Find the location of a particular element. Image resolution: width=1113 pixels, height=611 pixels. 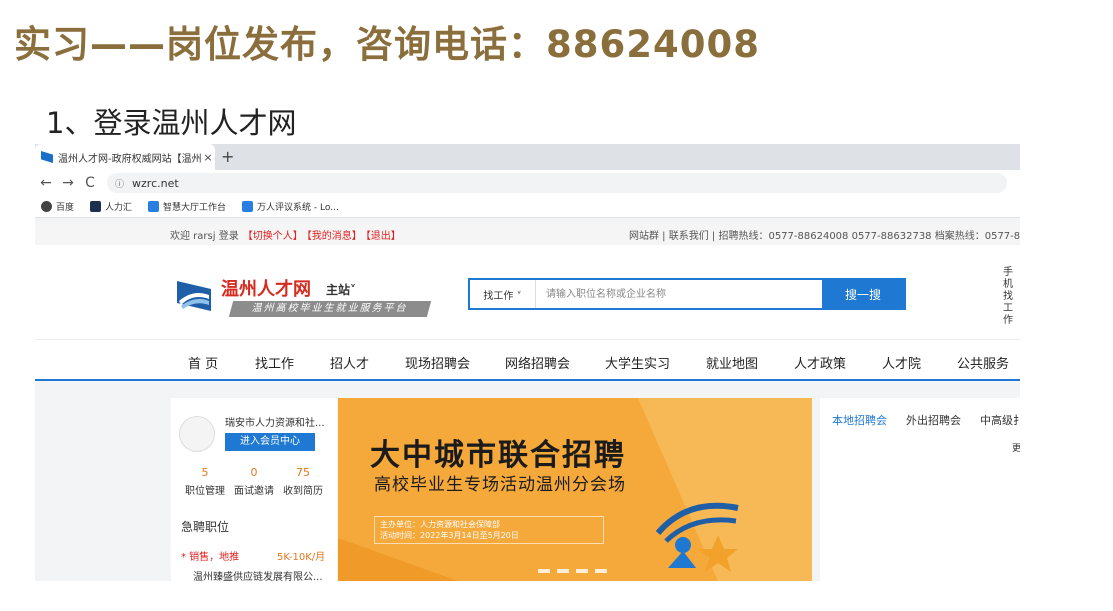

review-system-icon is located at coordinates (248, 206).